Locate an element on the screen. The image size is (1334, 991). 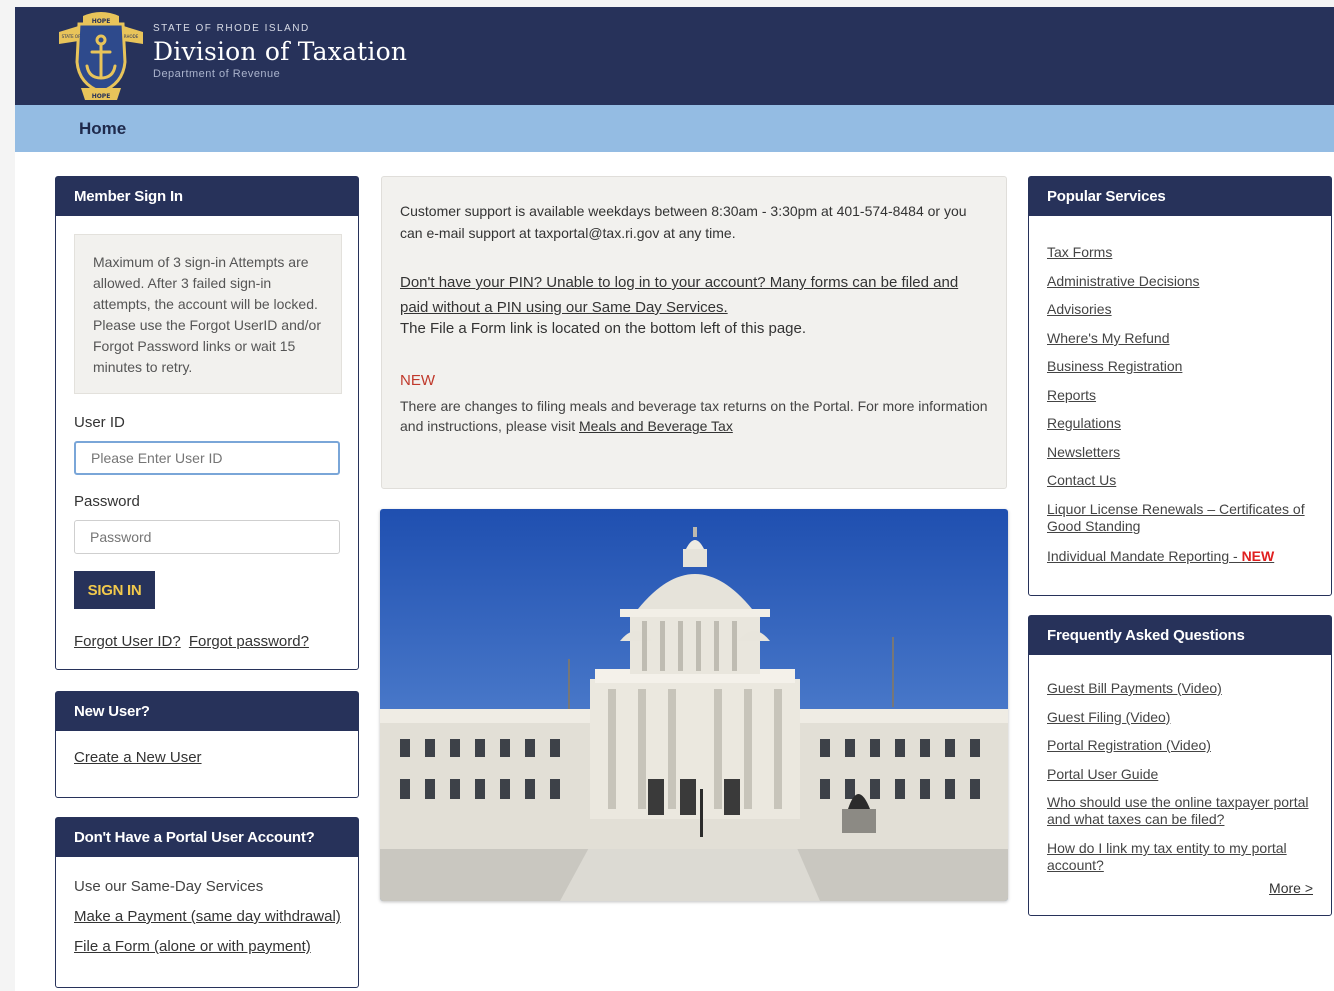
create-new-user-link: Create a New User is located at coordinates (138, 757).